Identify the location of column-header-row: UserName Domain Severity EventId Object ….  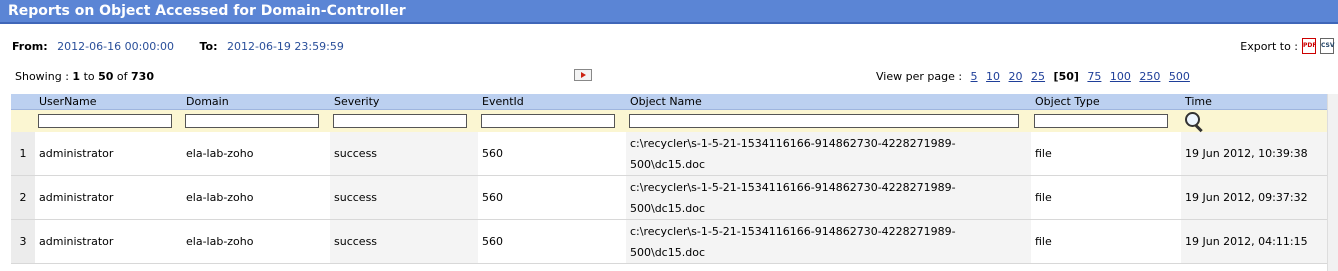
(669, 102).